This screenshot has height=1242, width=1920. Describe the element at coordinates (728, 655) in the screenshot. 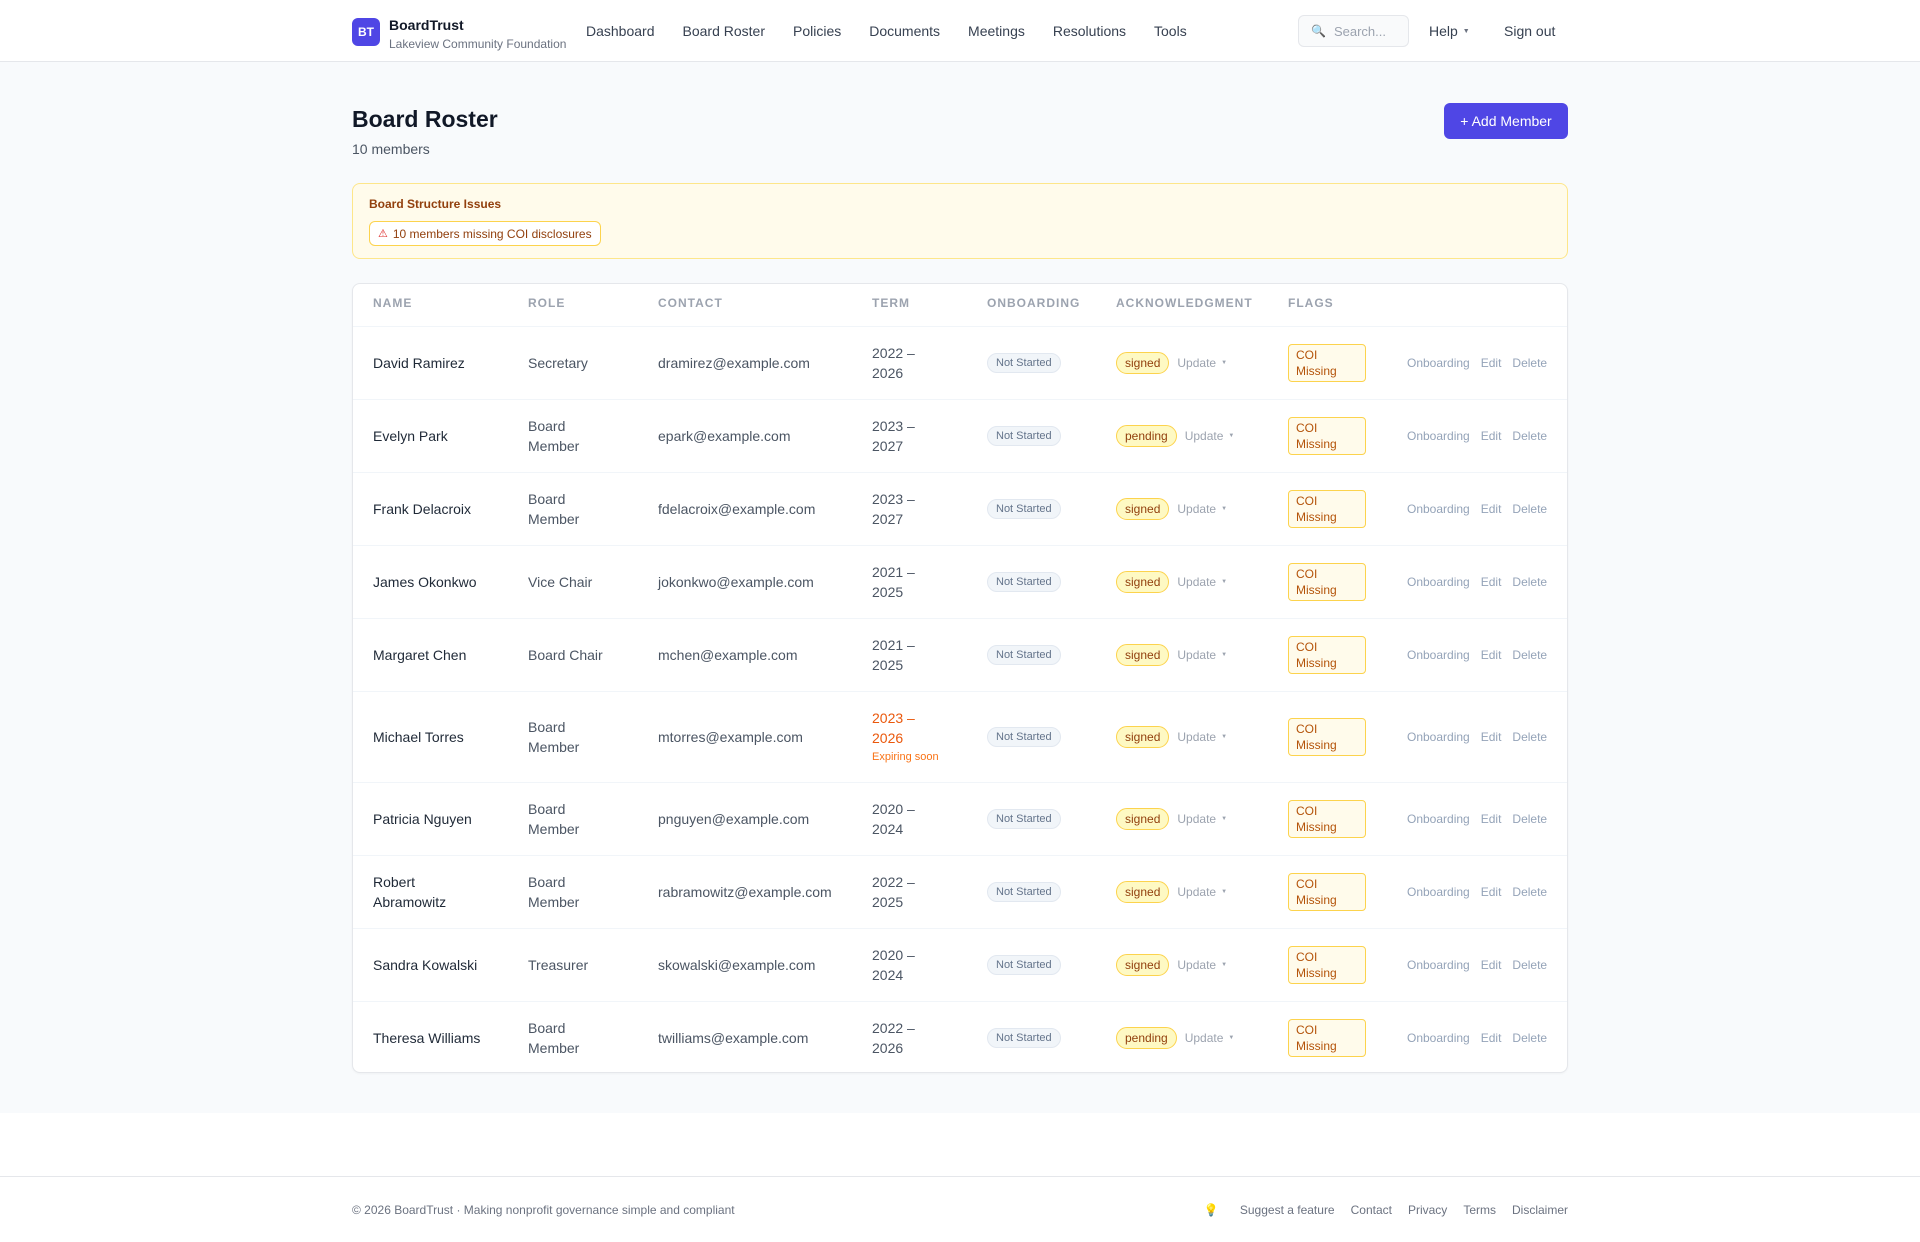

I see `member-email: mchen@example.com` at that location.